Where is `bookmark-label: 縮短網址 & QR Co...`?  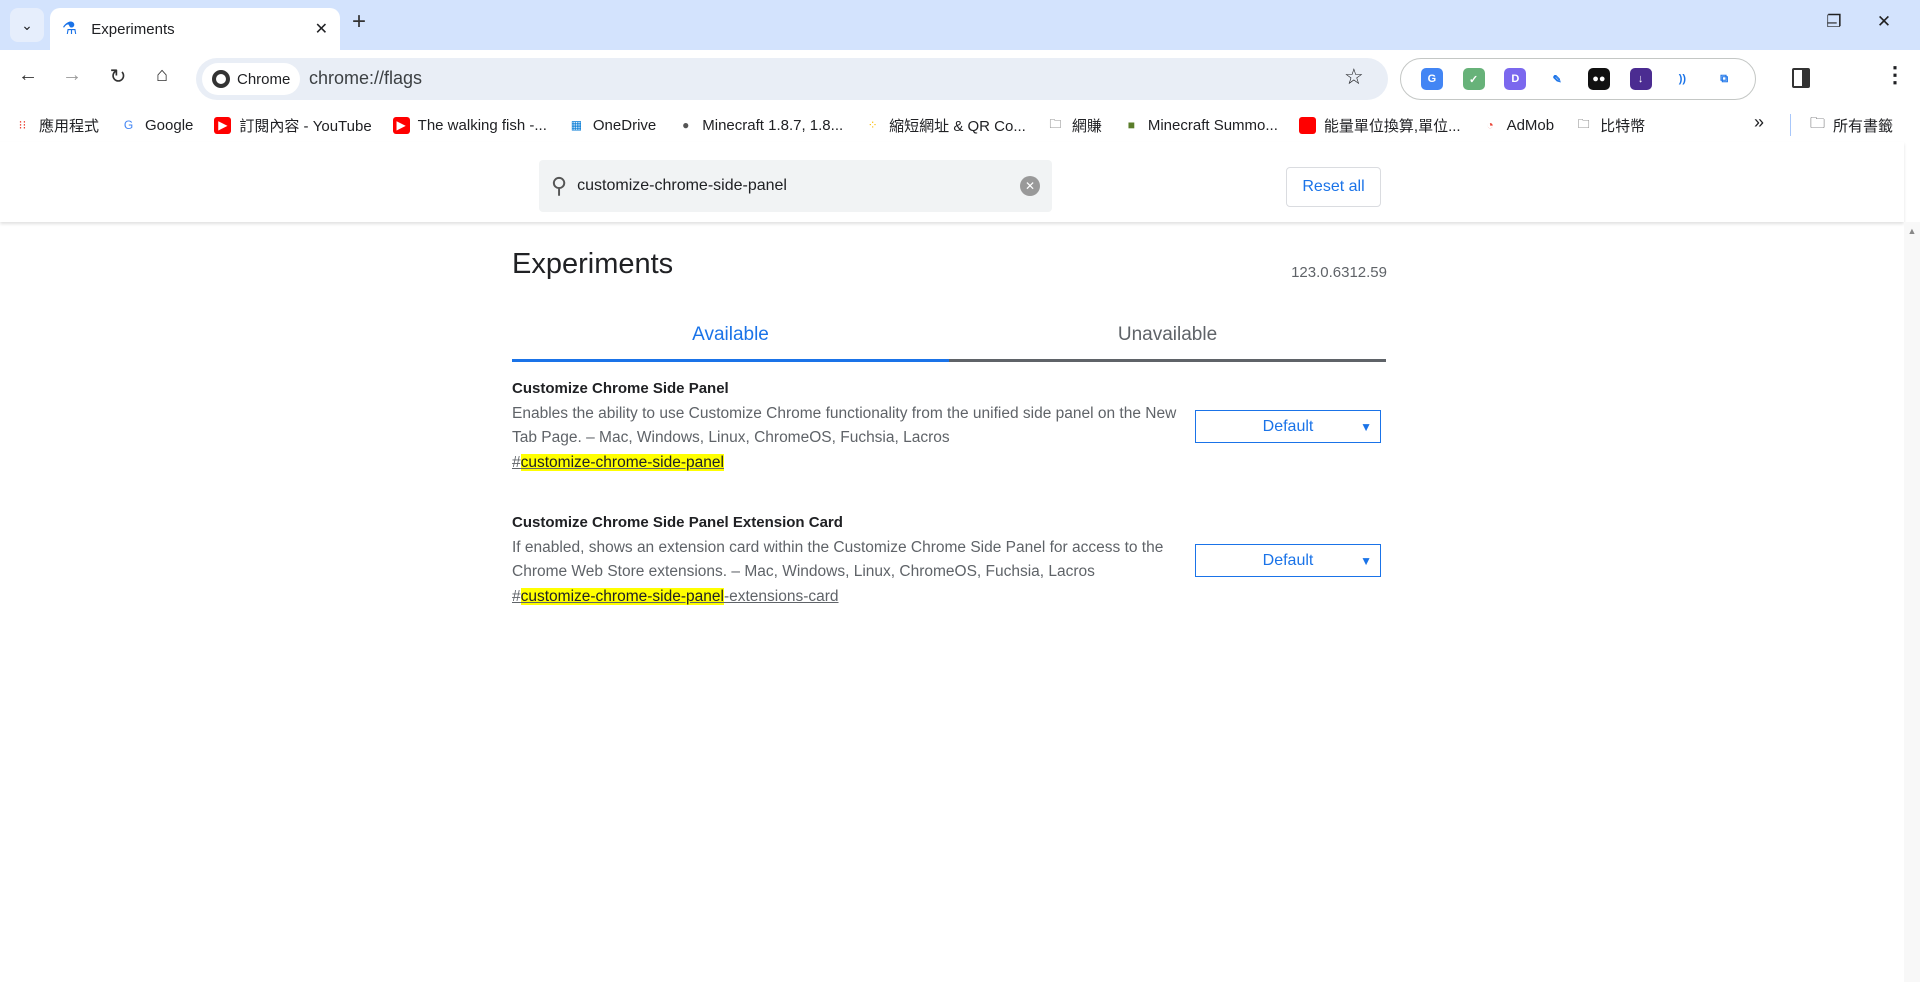 bookmark-label: 縮短網址 & QR Co... is located at coordinates (957, 126).